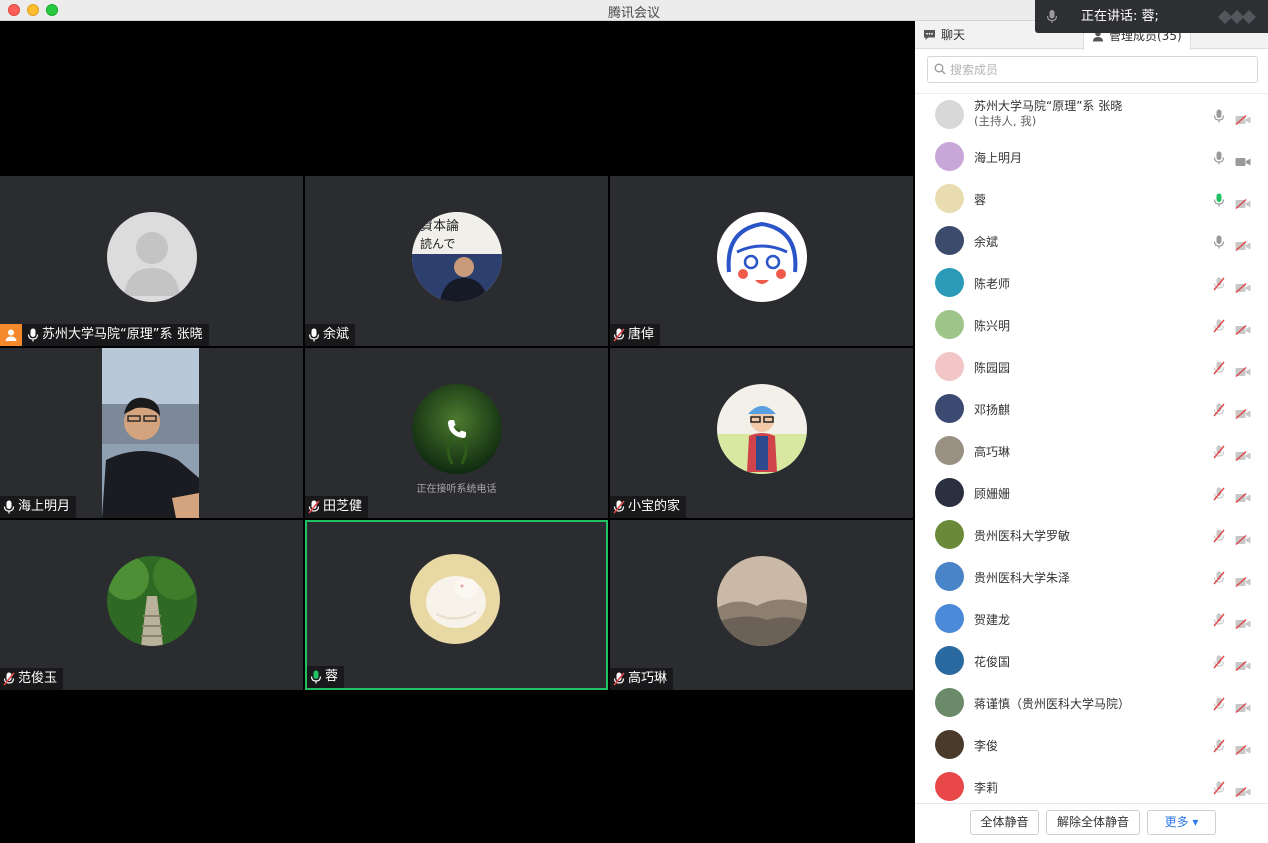 The image size is (1268, 843). Describe the element at coordinates (332, 676) in the screenshot. I see `participant-name: 蓉` at that location.